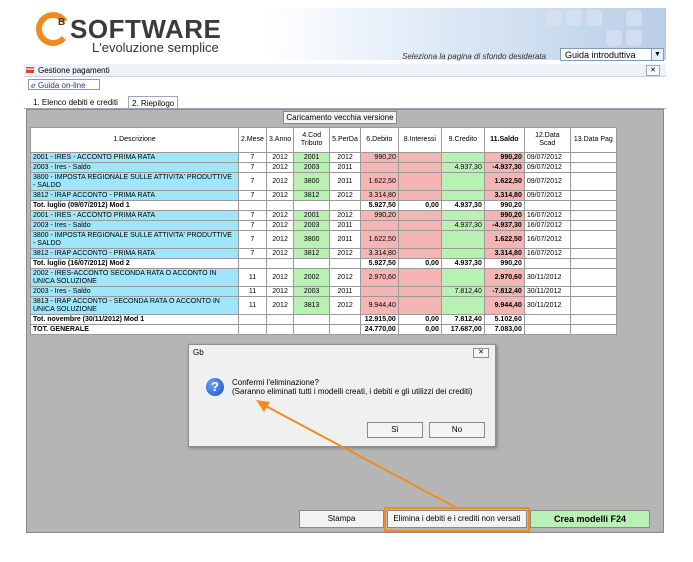  I want to click on bg-page-select: Guida introduttiva ▼, so click(612, 54).